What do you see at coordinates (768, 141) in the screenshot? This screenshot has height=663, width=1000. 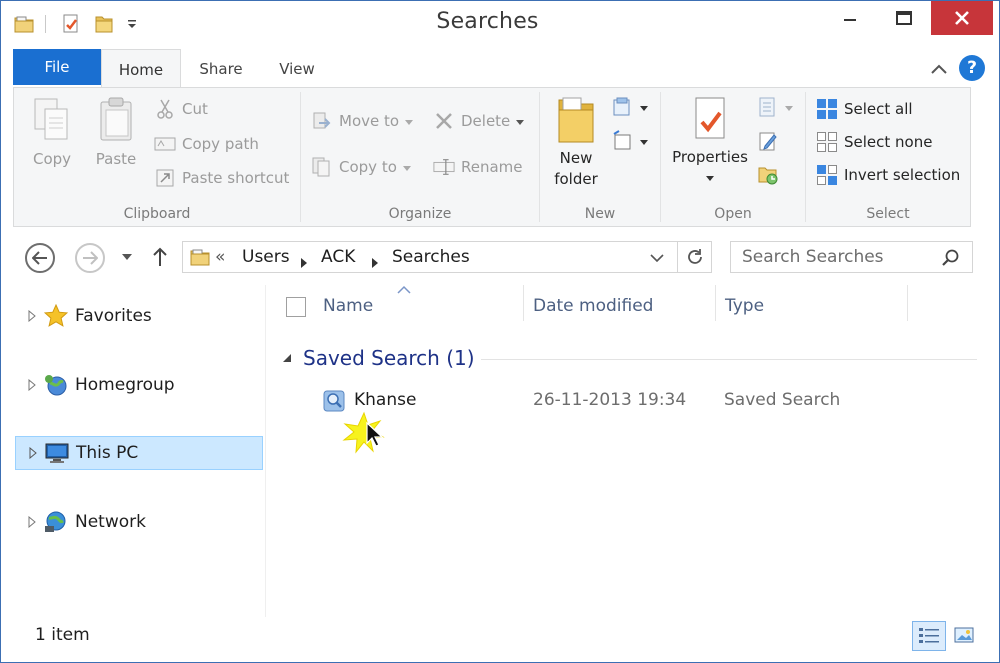 I see `edit-icon` at bounding box center [768, 141].